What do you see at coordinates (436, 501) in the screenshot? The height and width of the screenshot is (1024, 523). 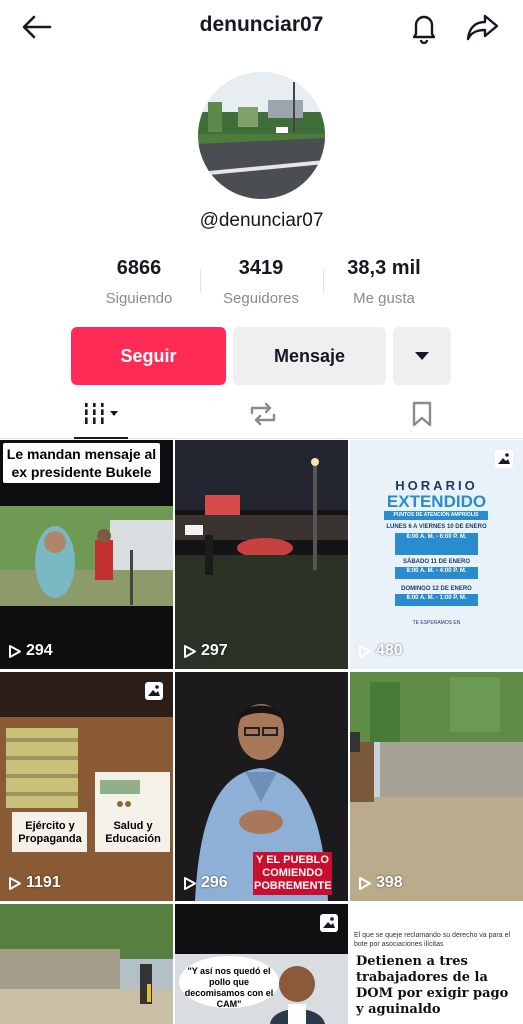 I see `poster-subtitle: EXTENDIDO` at bounding box center [436, 501].